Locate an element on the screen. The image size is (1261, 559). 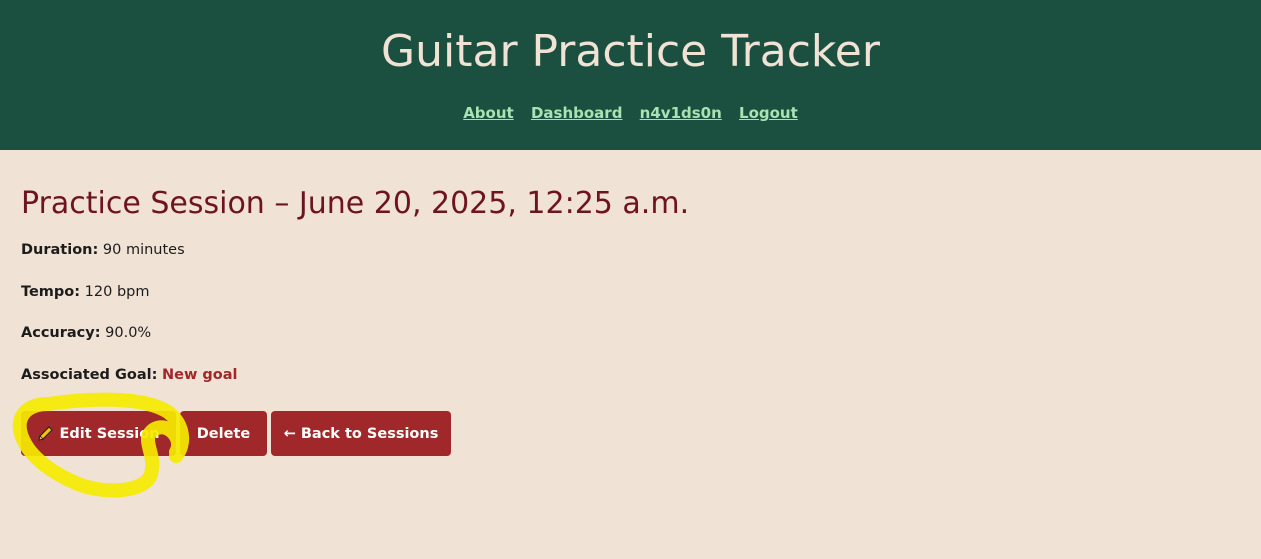
duration-label: Duration: is located at coordinates (60, 250).